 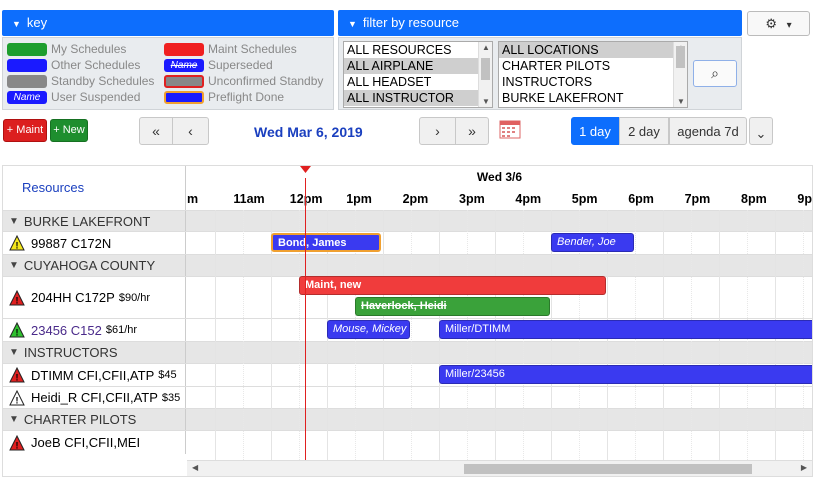 What do you see at coordinates (418, 82) in the screenshot?
I see `resource-option: ALL HEADSET` at bounding box center [418, 82].